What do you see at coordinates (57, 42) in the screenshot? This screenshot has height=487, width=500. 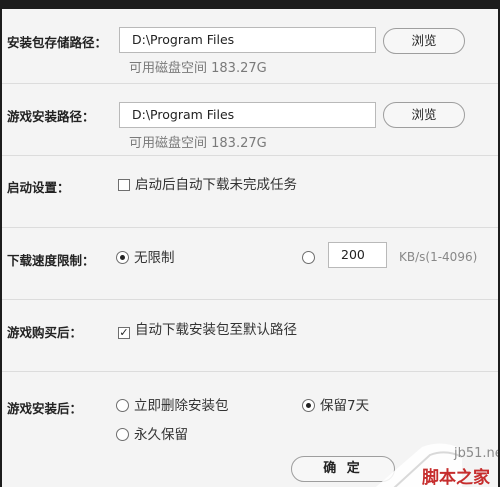 I see `install-package-path-label: 安装包存储路径：` at bounding box center [57, 42].